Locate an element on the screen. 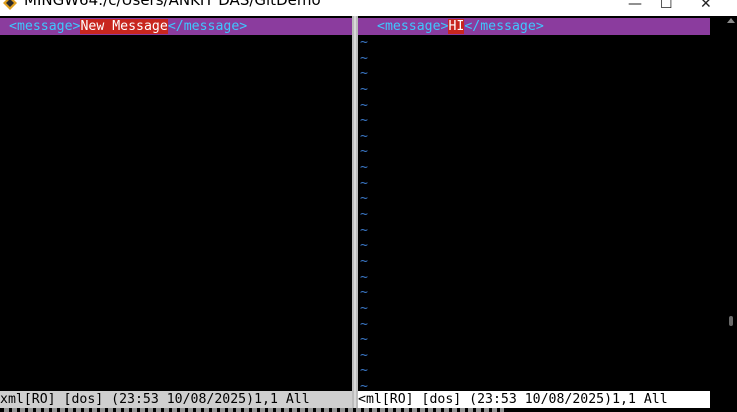  right-close-tag: </message> is located at coordinates (504, 26).